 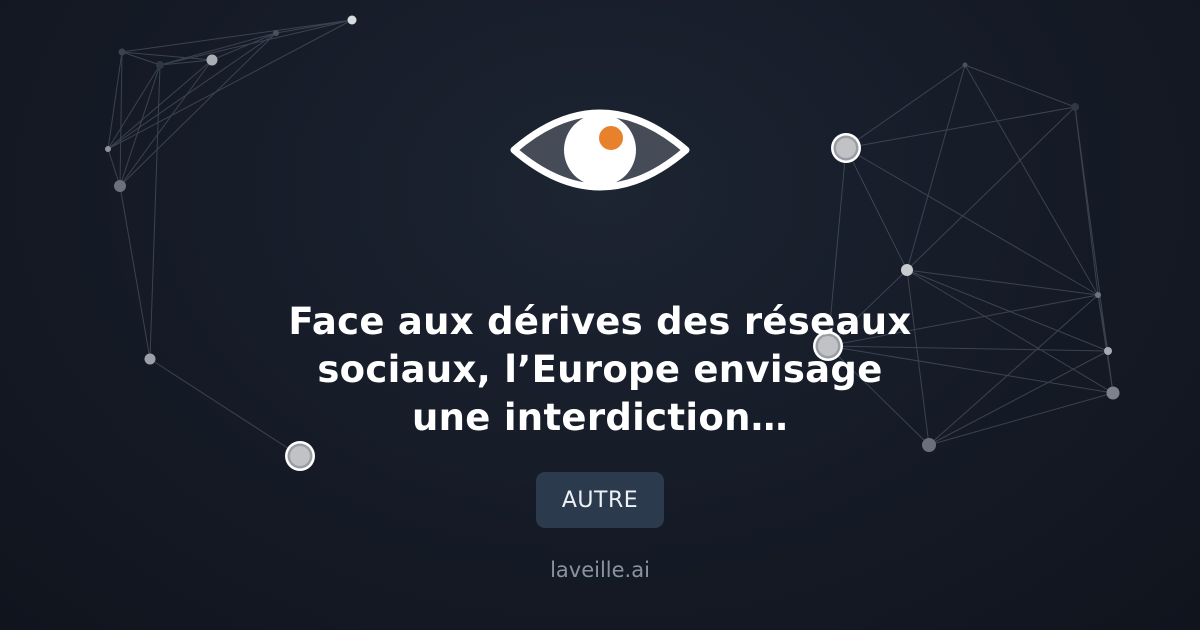 I want to click on category-label: AUTRE, so click(x=600, y=500).